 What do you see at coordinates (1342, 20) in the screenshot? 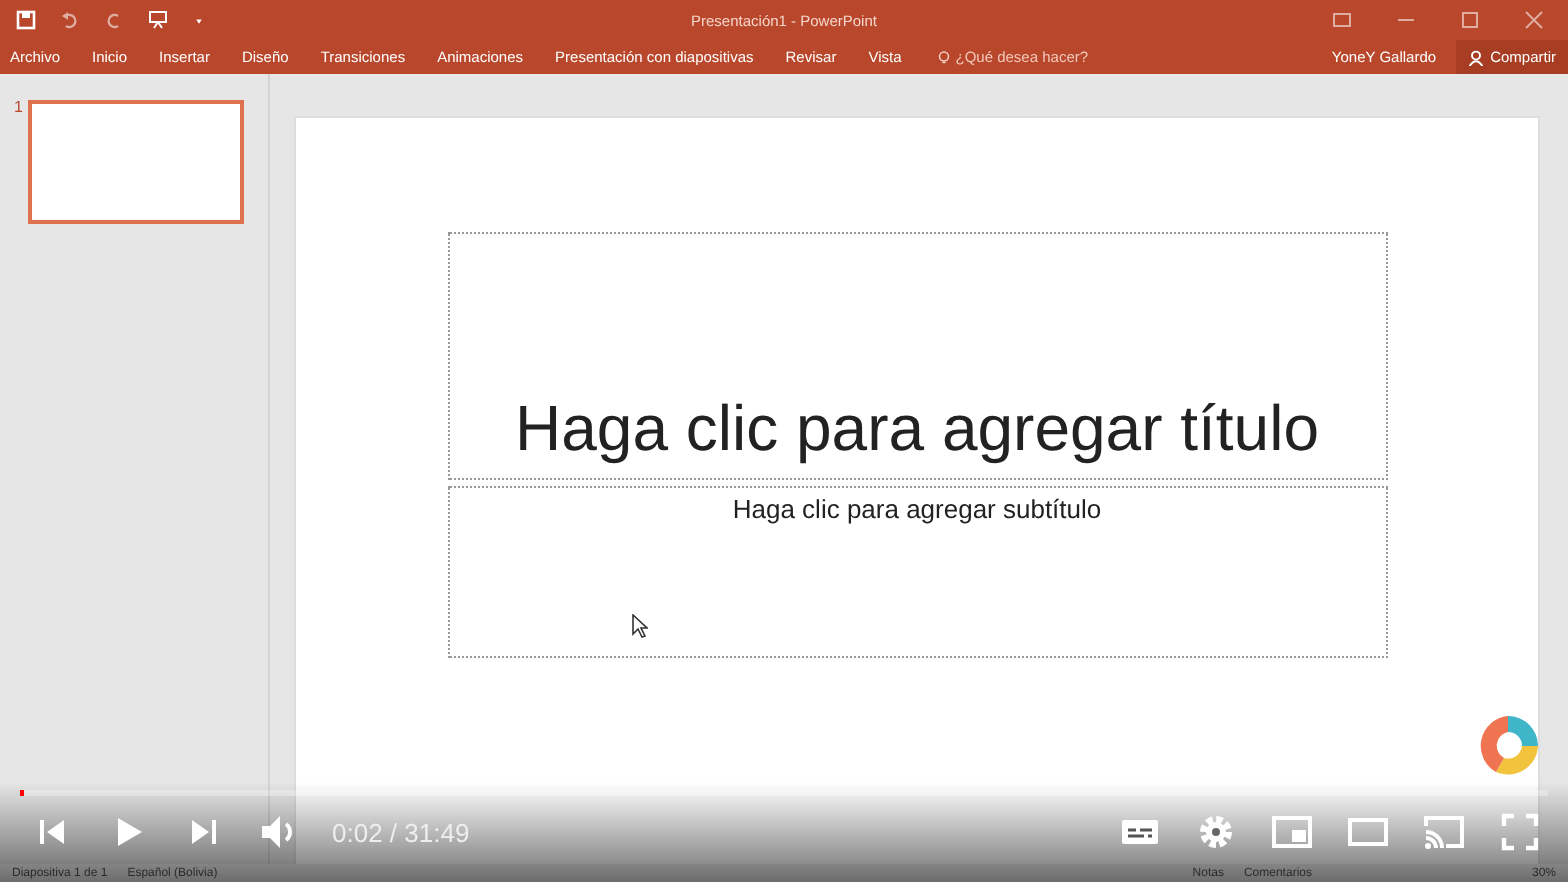
I see `ribbon-options-icon` at bounding box center [1342, 20].